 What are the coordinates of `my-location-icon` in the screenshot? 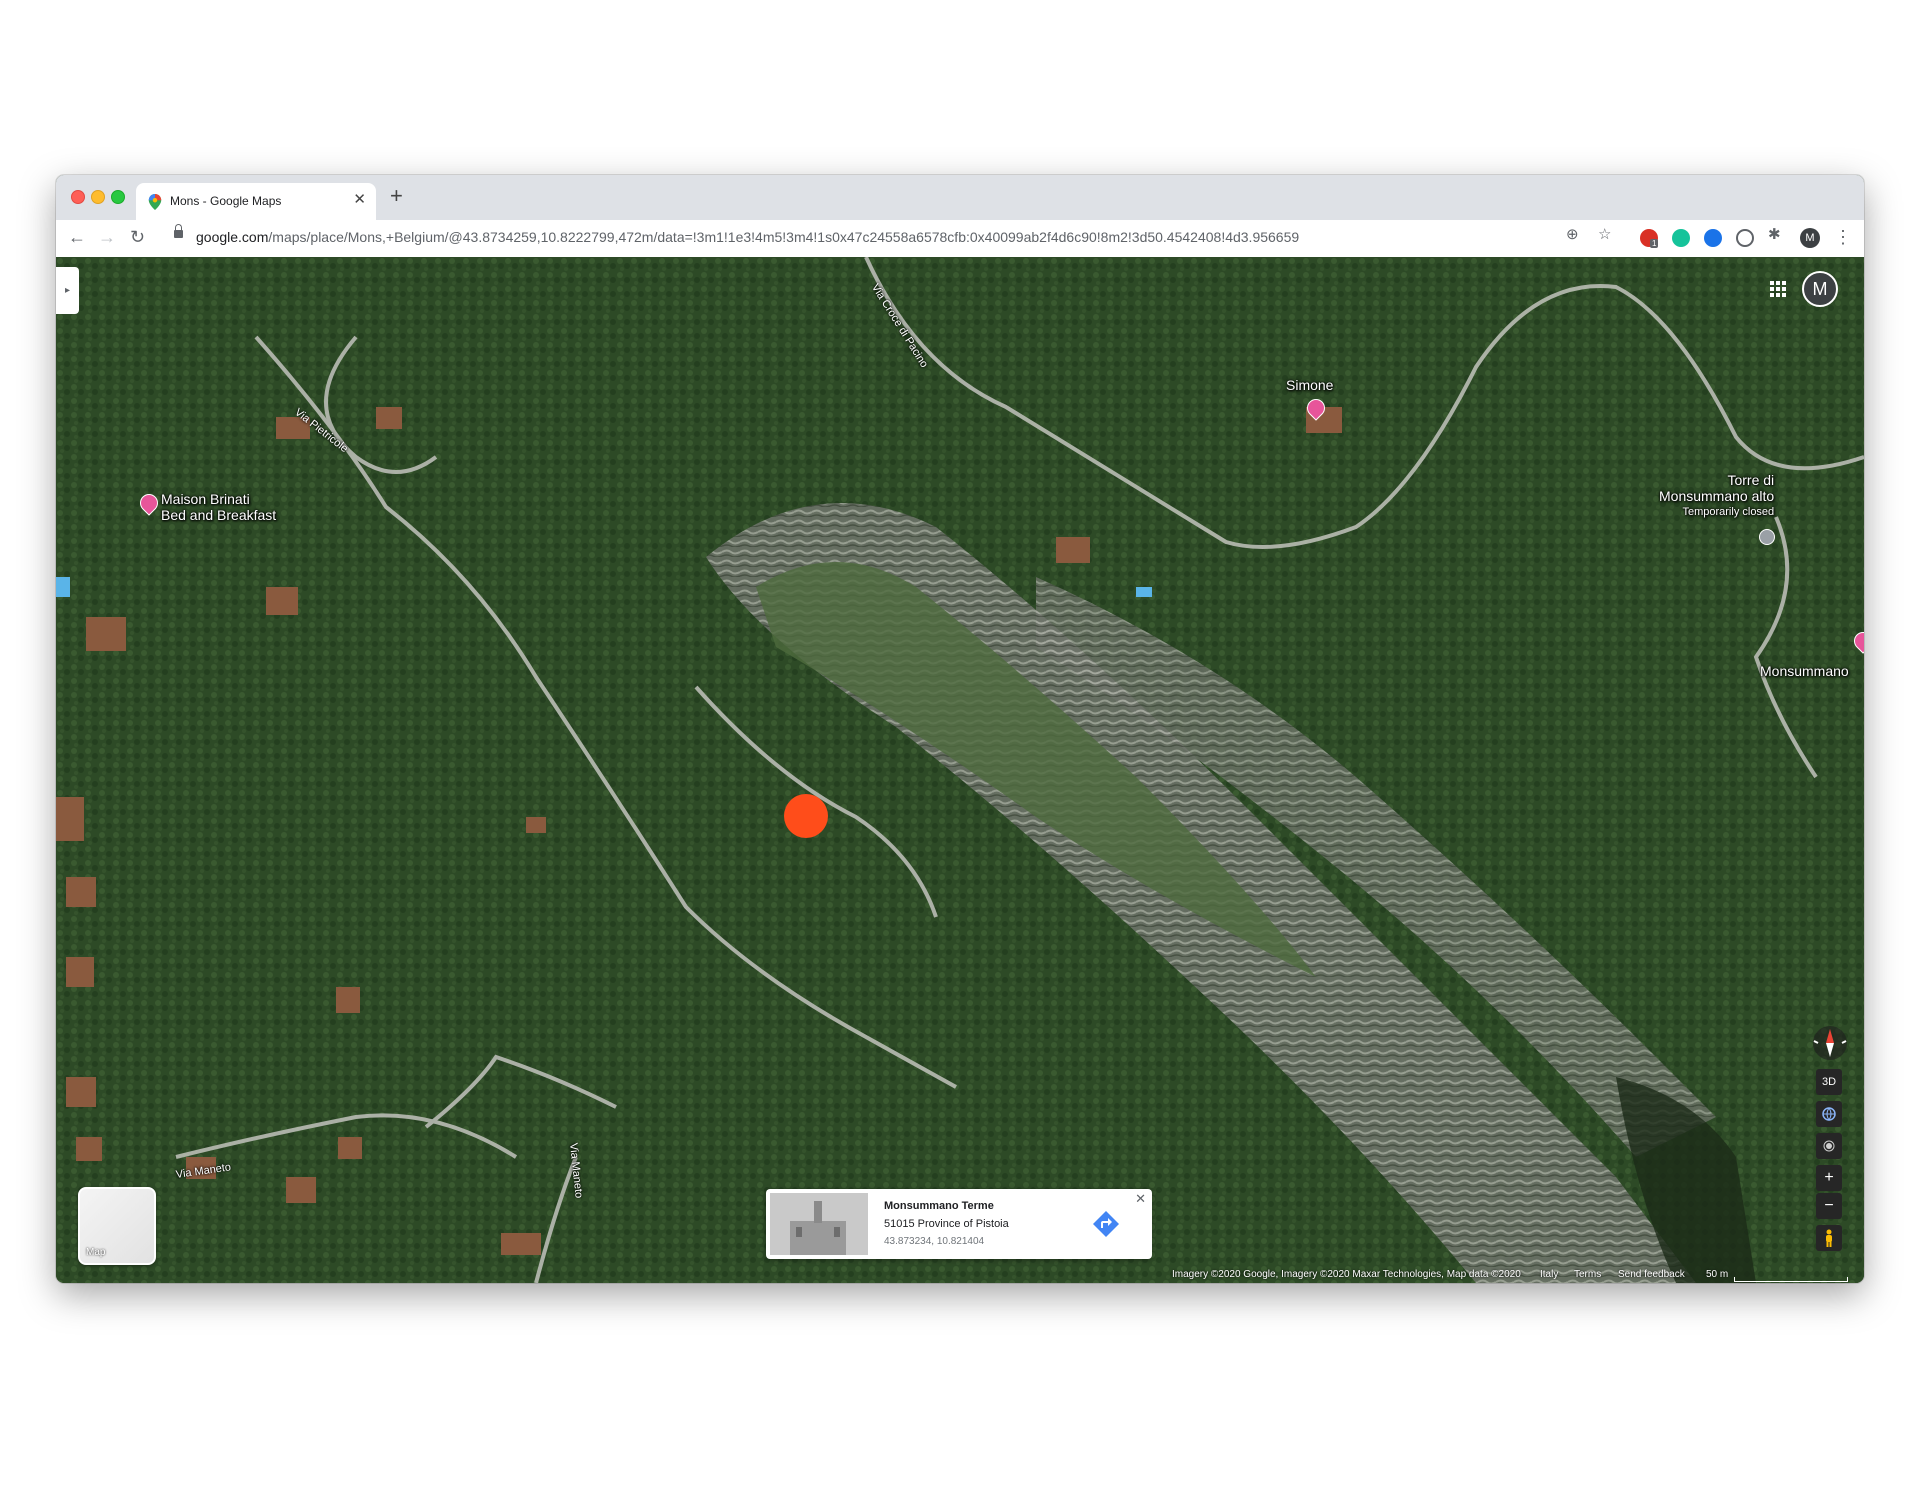 It's located at (1829, 1146).